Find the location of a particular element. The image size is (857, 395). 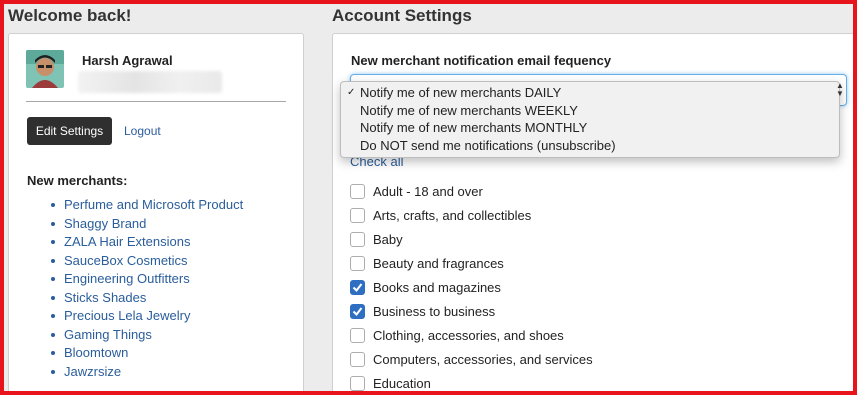

user-name: Harsh Agrawal is located at coordinates (127, 60).